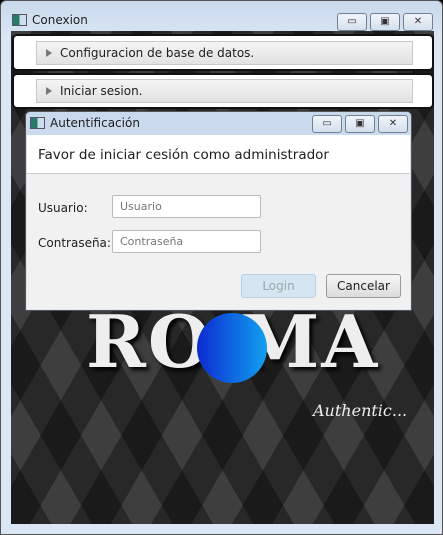  What do you see at coordinates (352, 22) in the screenshot?
I see `minimize-button: ▭` at bounding box center [352, 22].